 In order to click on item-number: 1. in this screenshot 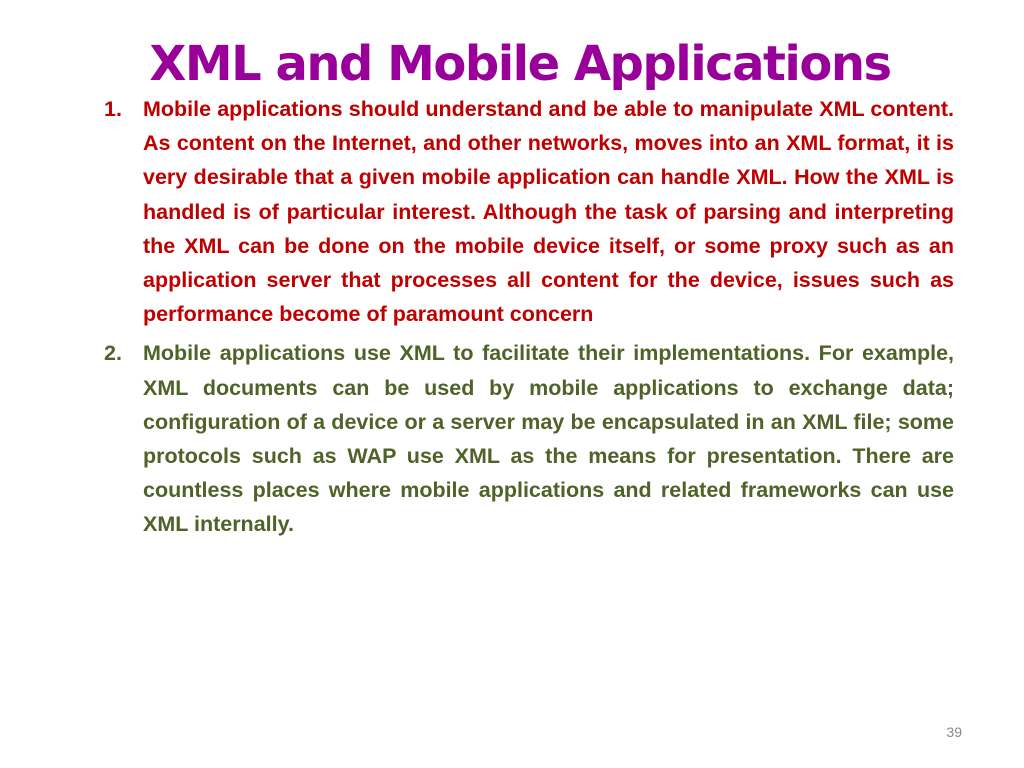, I will do `click(113, 109)`.